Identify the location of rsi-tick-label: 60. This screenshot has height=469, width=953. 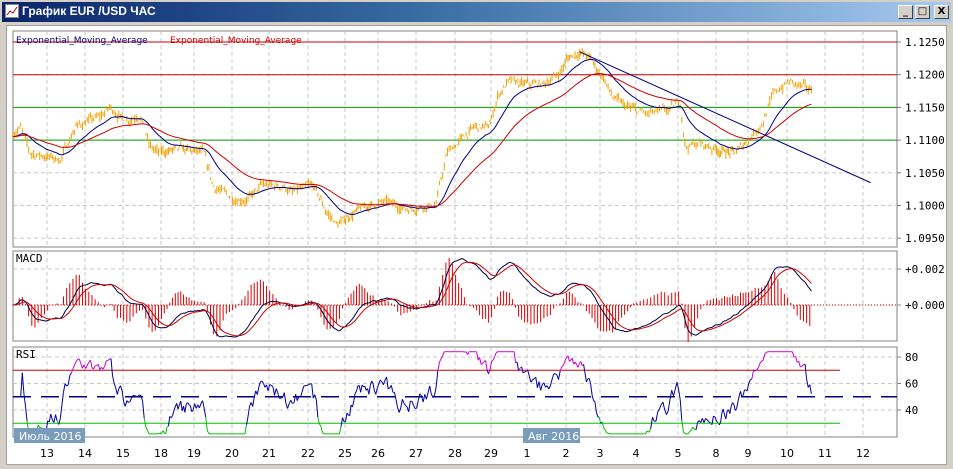
(911, 384).